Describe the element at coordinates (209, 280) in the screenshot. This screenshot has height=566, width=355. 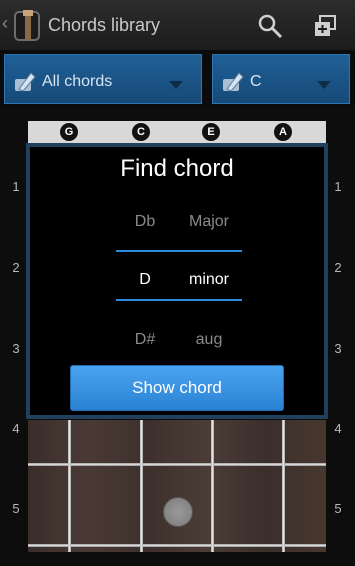
I see `quality-option-selected: minor` at that location.